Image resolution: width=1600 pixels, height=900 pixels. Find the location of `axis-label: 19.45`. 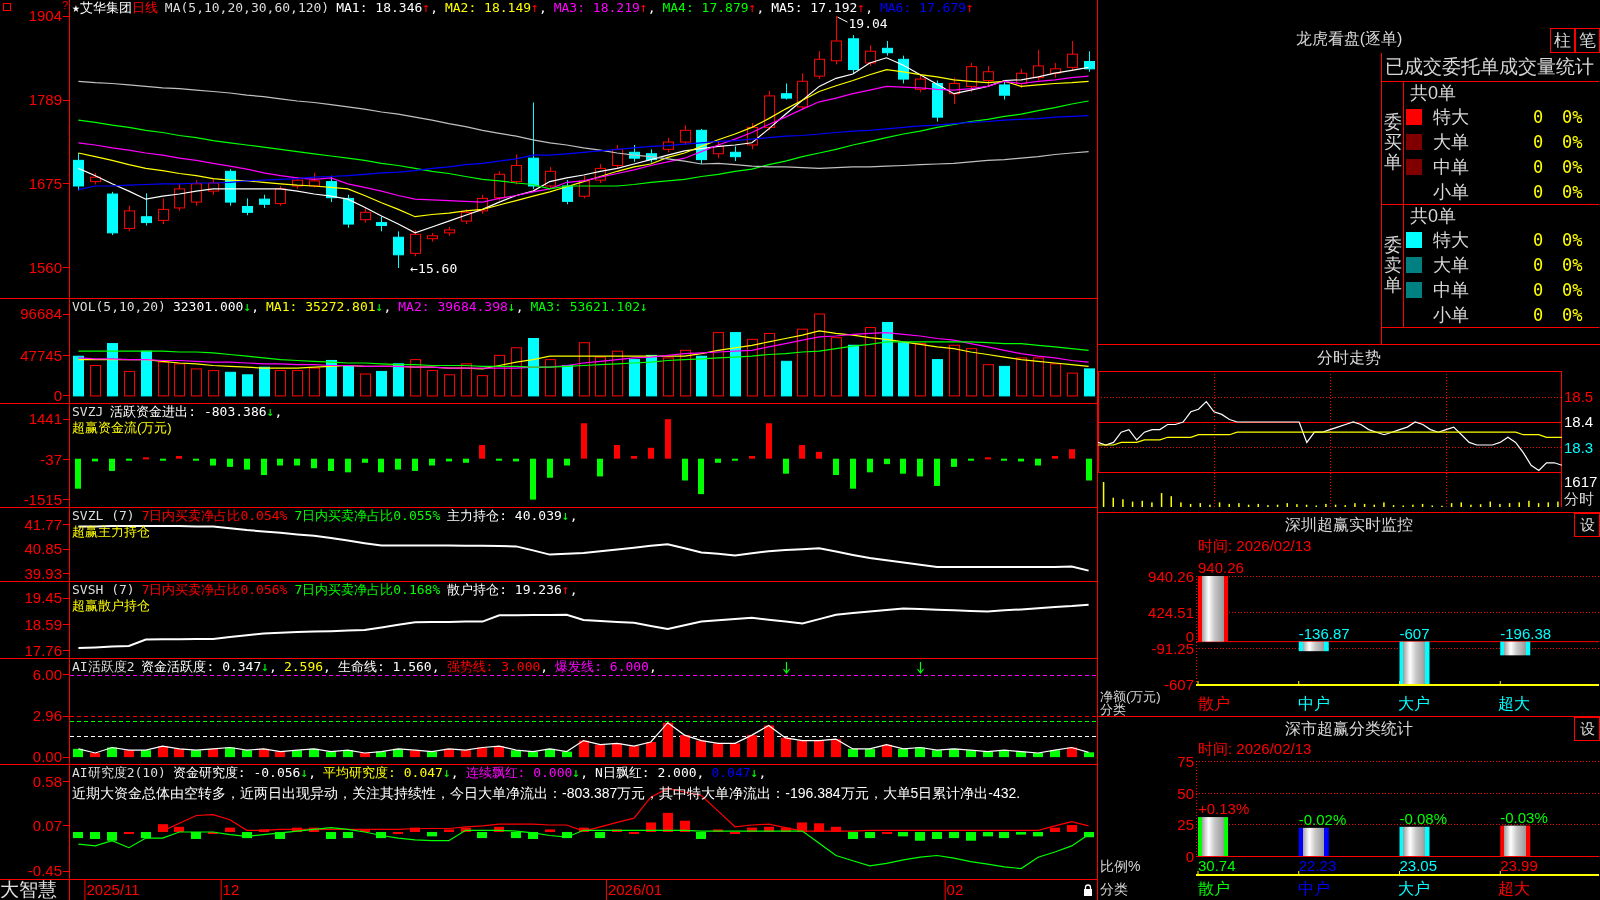

axis-label: 19.45 is located at coordinates (43, 598).